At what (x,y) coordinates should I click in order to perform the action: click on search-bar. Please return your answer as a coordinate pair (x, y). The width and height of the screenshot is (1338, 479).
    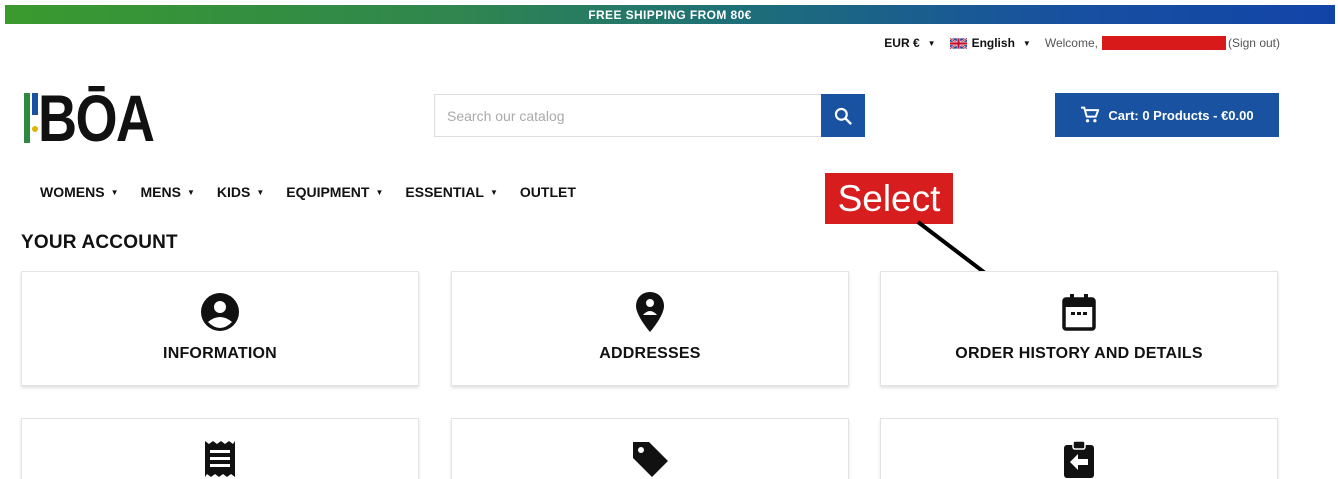
    Looking at the image, I should click on (649, 115).